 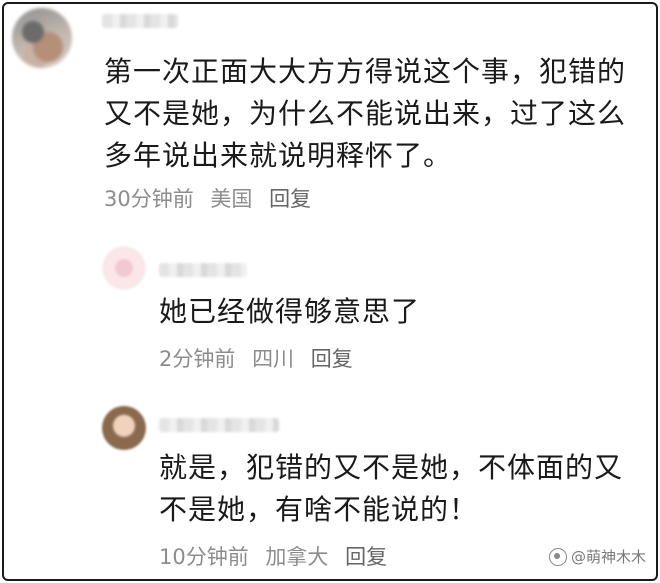 I want to click on comment-location: 四川, so click(x=273, y=359).